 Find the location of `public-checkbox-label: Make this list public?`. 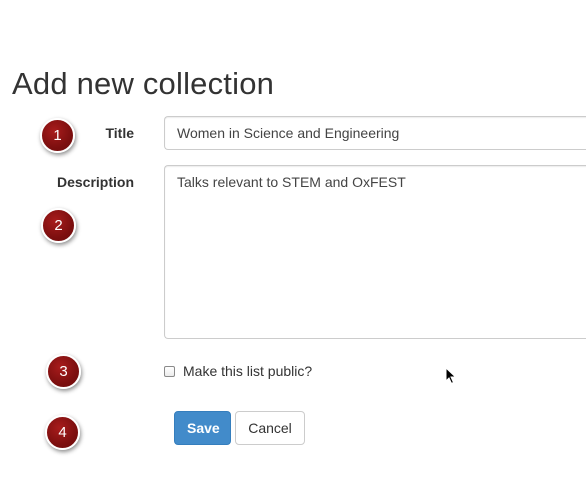

public-checkbox-label: Make this list public? is located at coordinates (247, 371).